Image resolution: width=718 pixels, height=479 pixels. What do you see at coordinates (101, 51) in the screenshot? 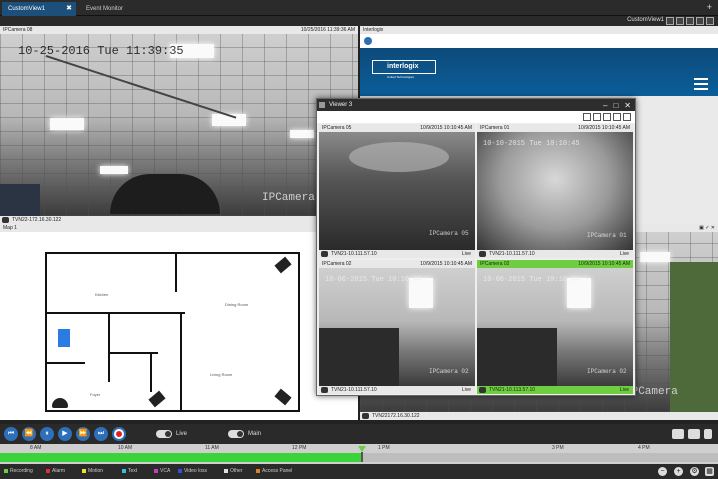
I see `camera-osd: 10-25-2016 Tue 11:39:35` at bounding box center [101, 51].